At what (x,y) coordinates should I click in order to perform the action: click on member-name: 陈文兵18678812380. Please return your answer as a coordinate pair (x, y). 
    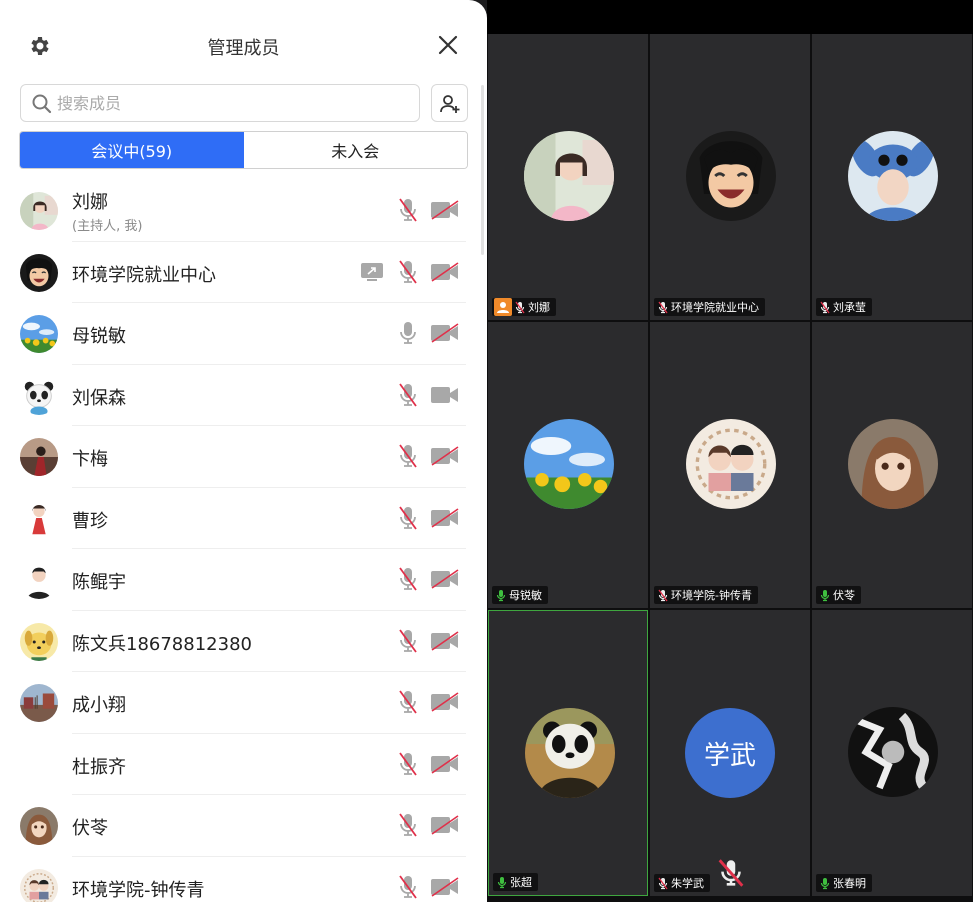
    Looking at the image, I should click on (162, 644).